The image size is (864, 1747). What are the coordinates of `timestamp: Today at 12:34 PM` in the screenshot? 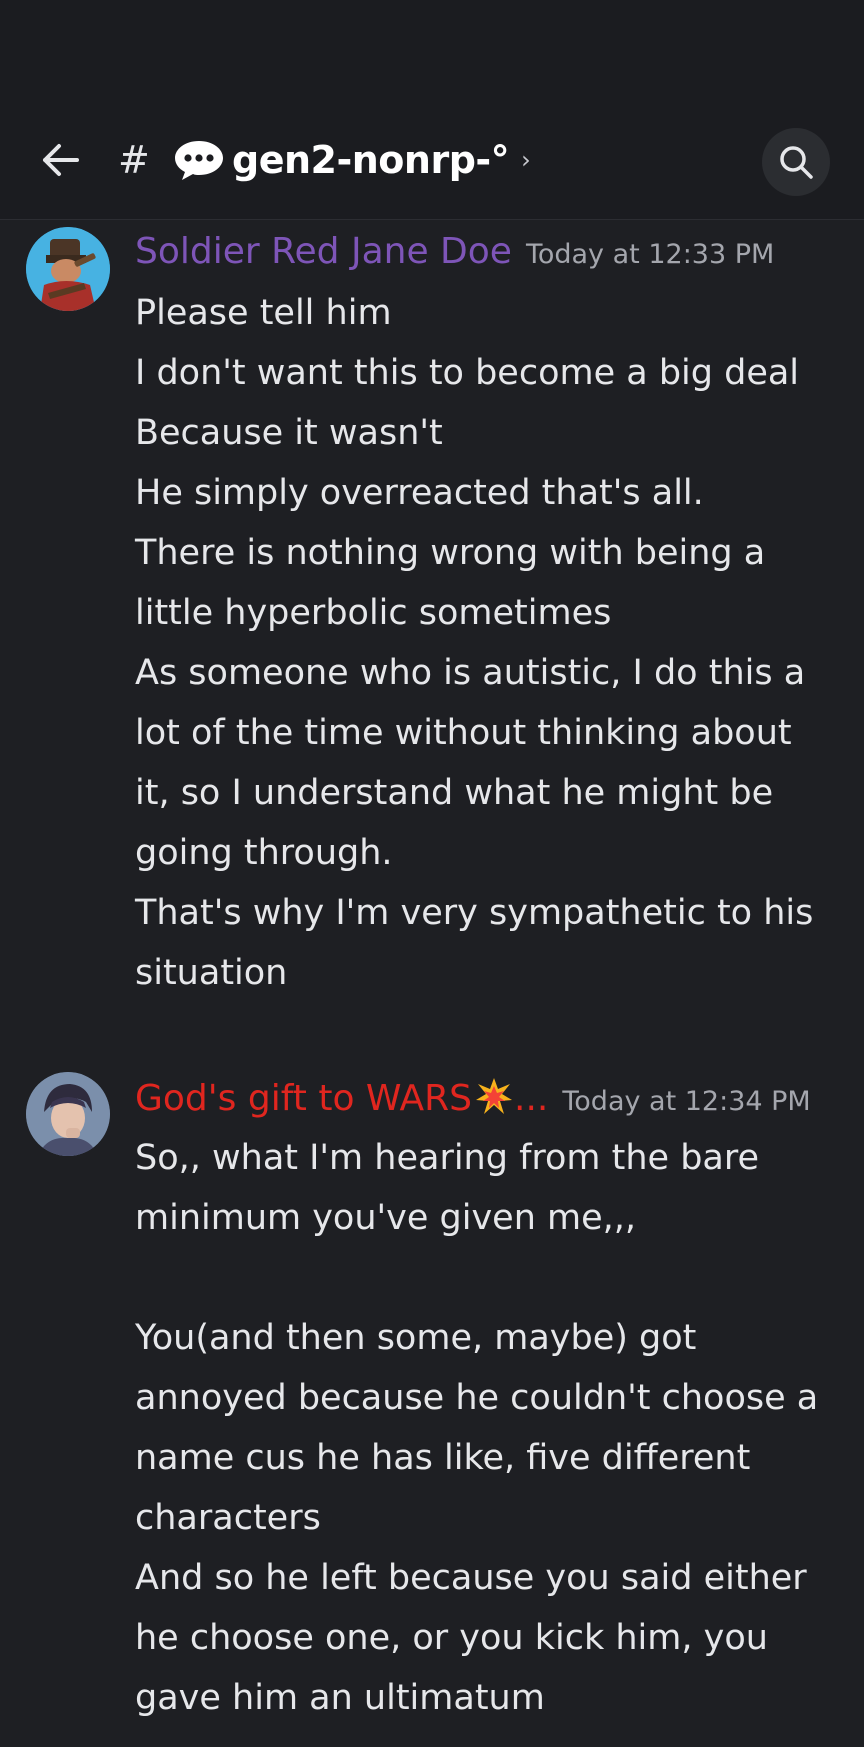 It's located at (686, 1101).